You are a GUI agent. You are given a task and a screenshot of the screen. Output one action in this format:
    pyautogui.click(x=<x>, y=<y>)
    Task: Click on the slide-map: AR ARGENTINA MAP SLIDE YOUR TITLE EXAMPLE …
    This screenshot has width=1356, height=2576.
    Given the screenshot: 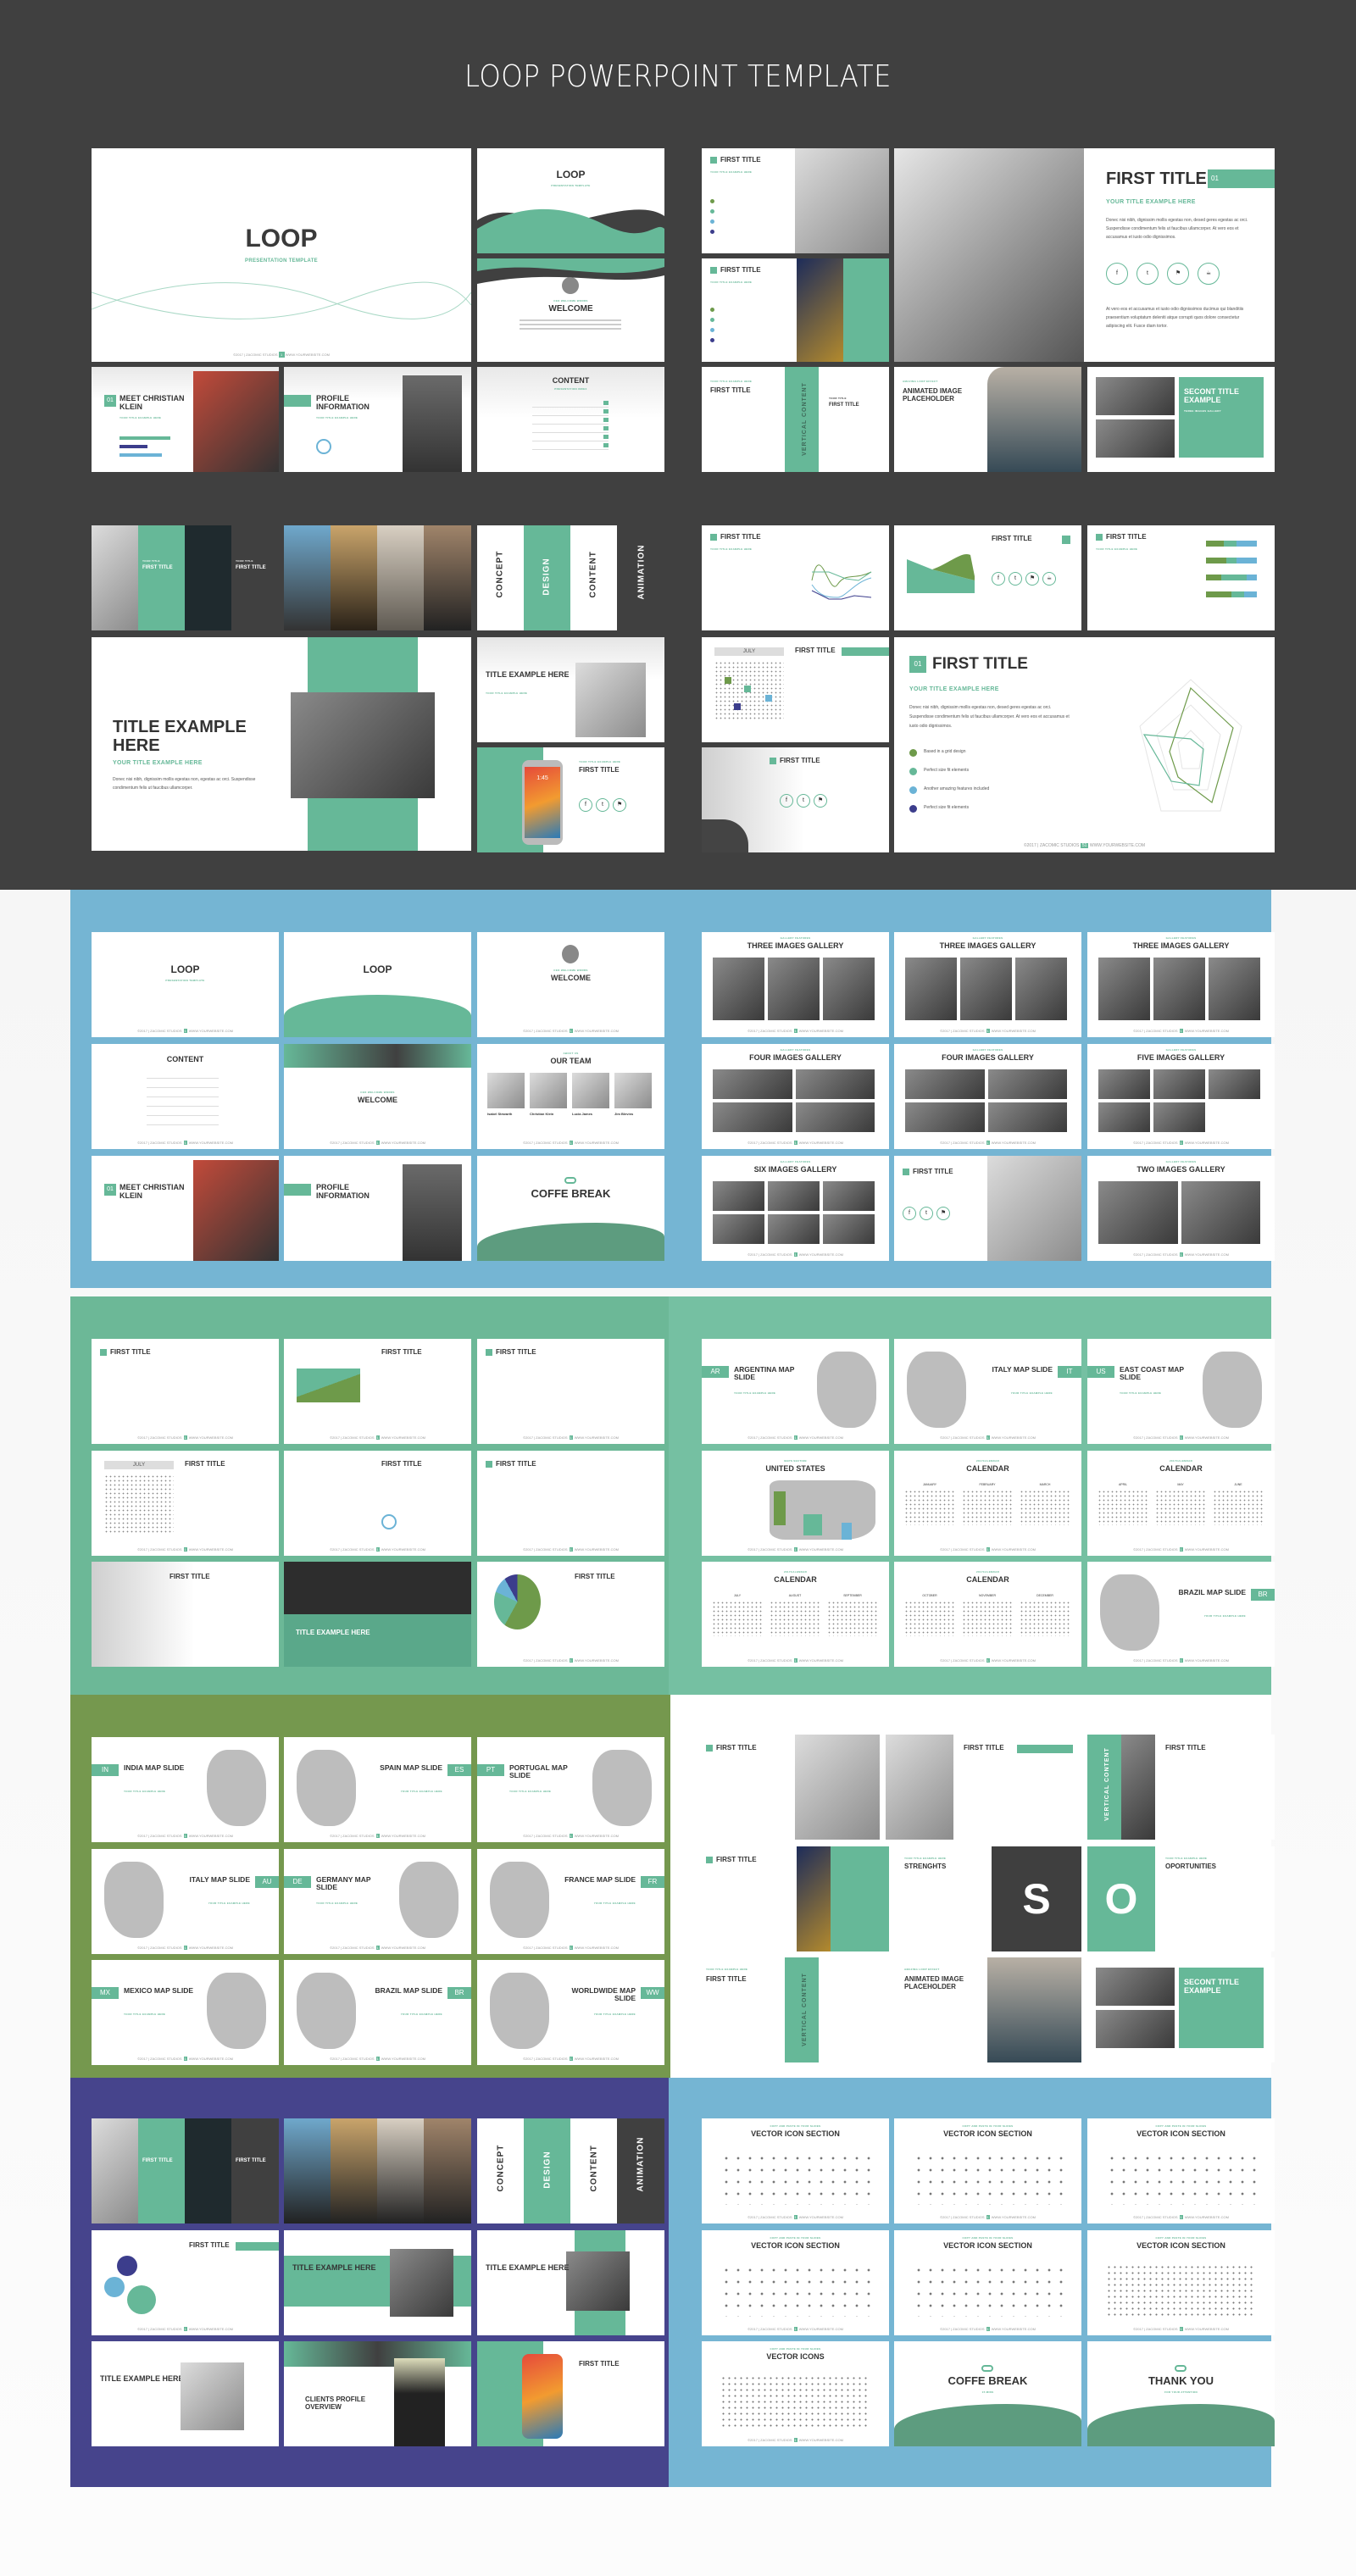 What is the action you would take?
    pyautogui.click(x=795, y=1391)
    